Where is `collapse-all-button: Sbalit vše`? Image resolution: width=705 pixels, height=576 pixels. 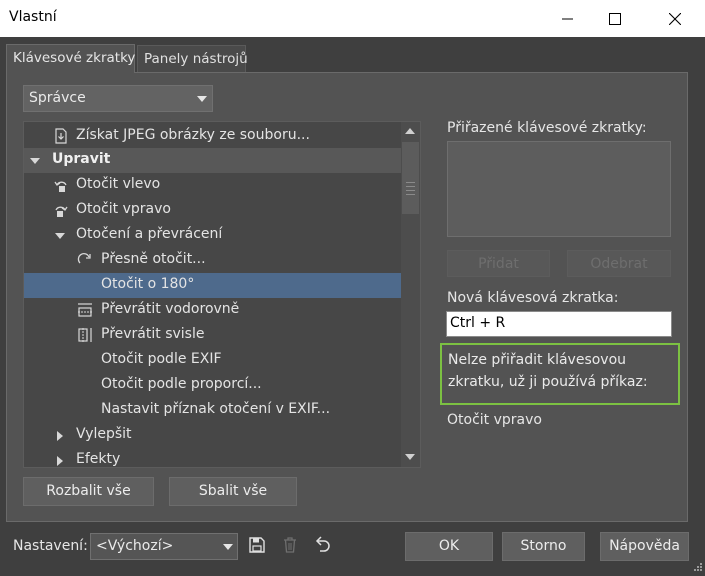
collapse-all-button: Sbalit vše is located at coordinates (233, 491).